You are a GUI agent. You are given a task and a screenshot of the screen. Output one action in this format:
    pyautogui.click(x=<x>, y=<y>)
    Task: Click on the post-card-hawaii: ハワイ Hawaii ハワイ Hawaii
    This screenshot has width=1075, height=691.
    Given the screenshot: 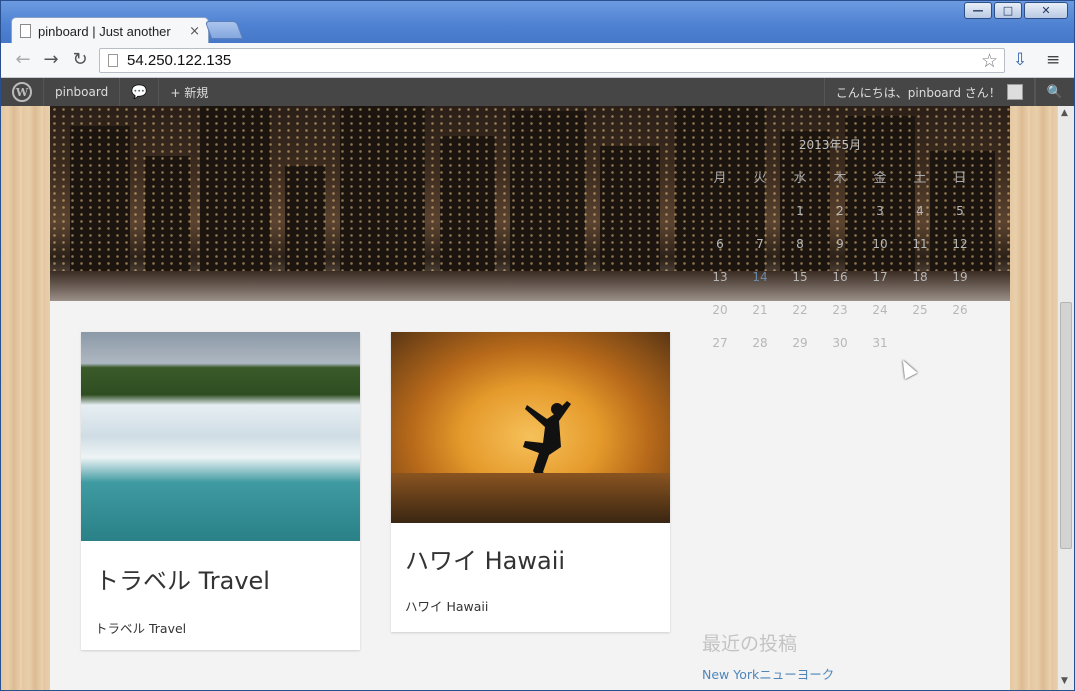 What is the action you would take?
    pyautogui.click(x=530, y=482)
    